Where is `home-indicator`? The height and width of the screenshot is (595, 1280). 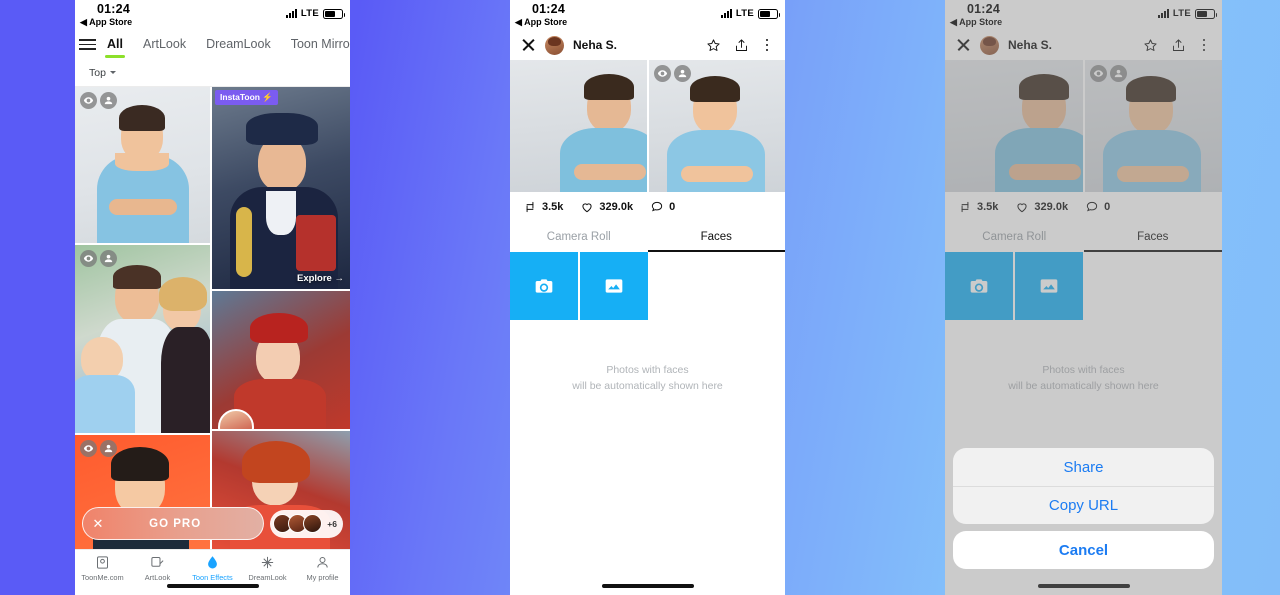 home-indicator is located at coordinates (212, 586).